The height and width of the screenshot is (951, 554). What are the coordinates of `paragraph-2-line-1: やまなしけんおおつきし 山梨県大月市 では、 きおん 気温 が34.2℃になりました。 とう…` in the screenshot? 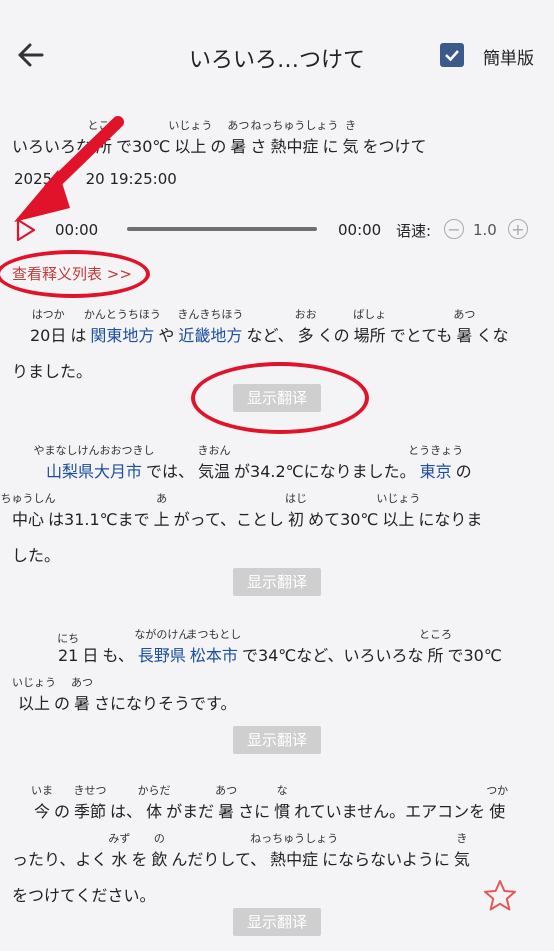 It's located at (255, 462).